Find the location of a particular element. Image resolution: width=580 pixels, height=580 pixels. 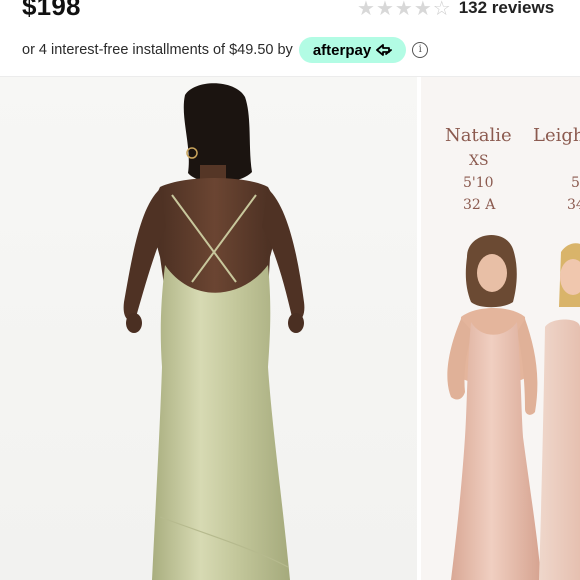

reviews-link: 132 reviews is located at coordinates (506, 9).